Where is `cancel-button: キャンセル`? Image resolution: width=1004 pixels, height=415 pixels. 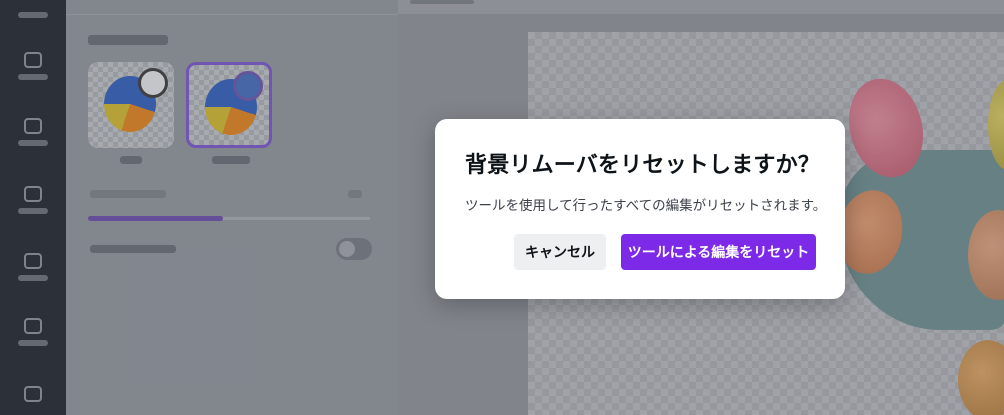
cancel-button: キャンセル is located at coordinates (560, 252).